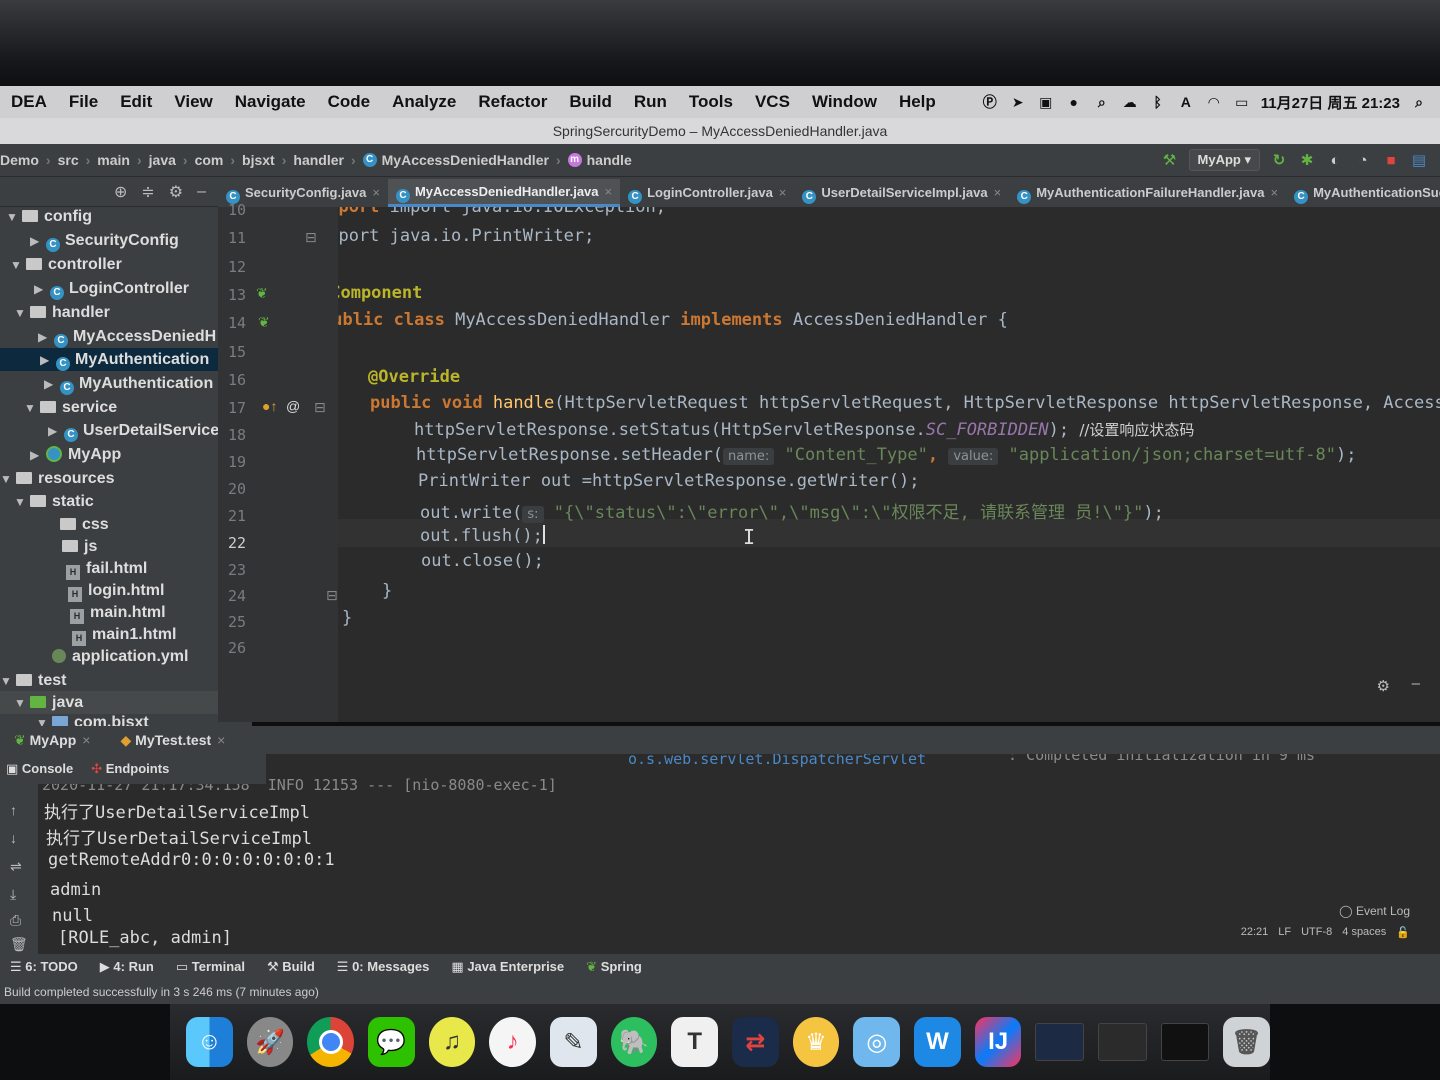 The image size is (1440, 1080). What do you see at coordinates (755, 1042) in the screenshot?
I see `teamviewer-icon: ⇄` at bounding box center [755, 1042].